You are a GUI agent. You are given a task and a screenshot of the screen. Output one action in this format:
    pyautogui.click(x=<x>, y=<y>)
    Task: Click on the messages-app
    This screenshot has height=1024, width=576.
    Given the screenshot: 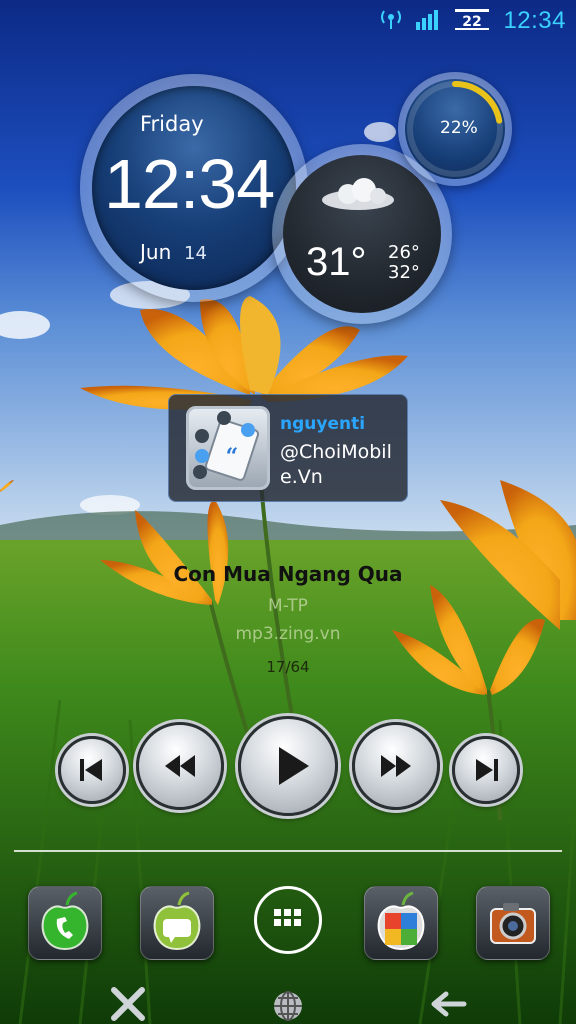 What is the action you would take?
    pyautogui.click(x=177, y=923)
    